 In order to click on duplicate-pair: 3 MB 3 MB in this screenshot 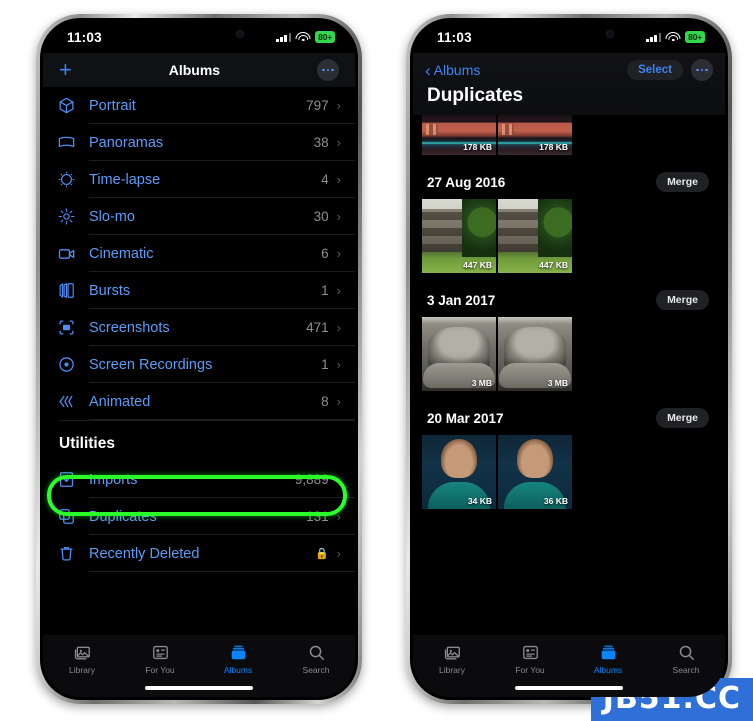, I will do `click(569, 354)`.